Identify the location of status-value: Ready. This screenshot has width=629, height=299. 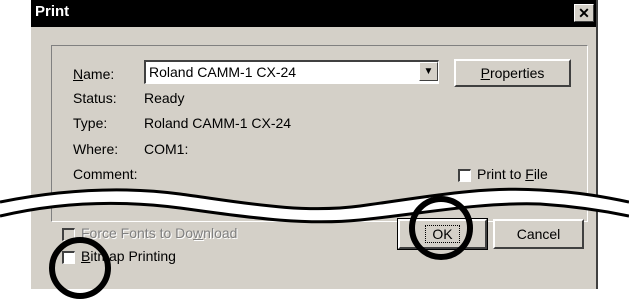
(164, 98).